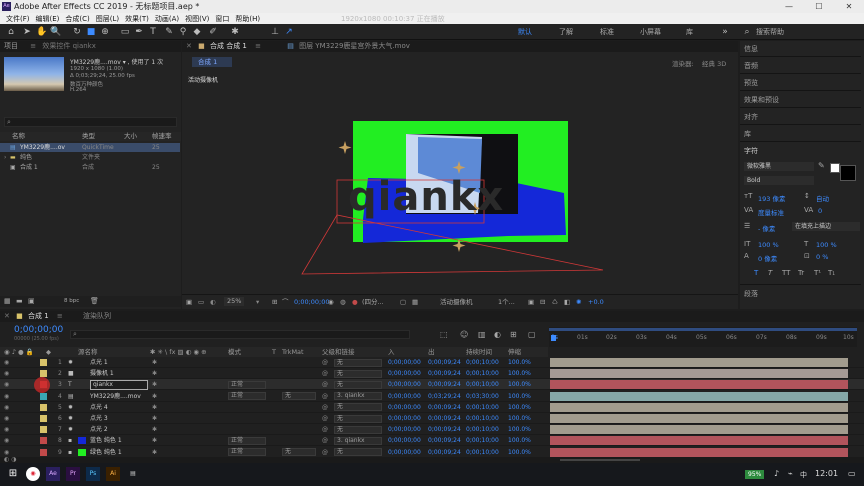  What do you see at coordinates (464, 334) in the screenshot?
I see `shy-icon: ☺` at bounding box center [464, 334].